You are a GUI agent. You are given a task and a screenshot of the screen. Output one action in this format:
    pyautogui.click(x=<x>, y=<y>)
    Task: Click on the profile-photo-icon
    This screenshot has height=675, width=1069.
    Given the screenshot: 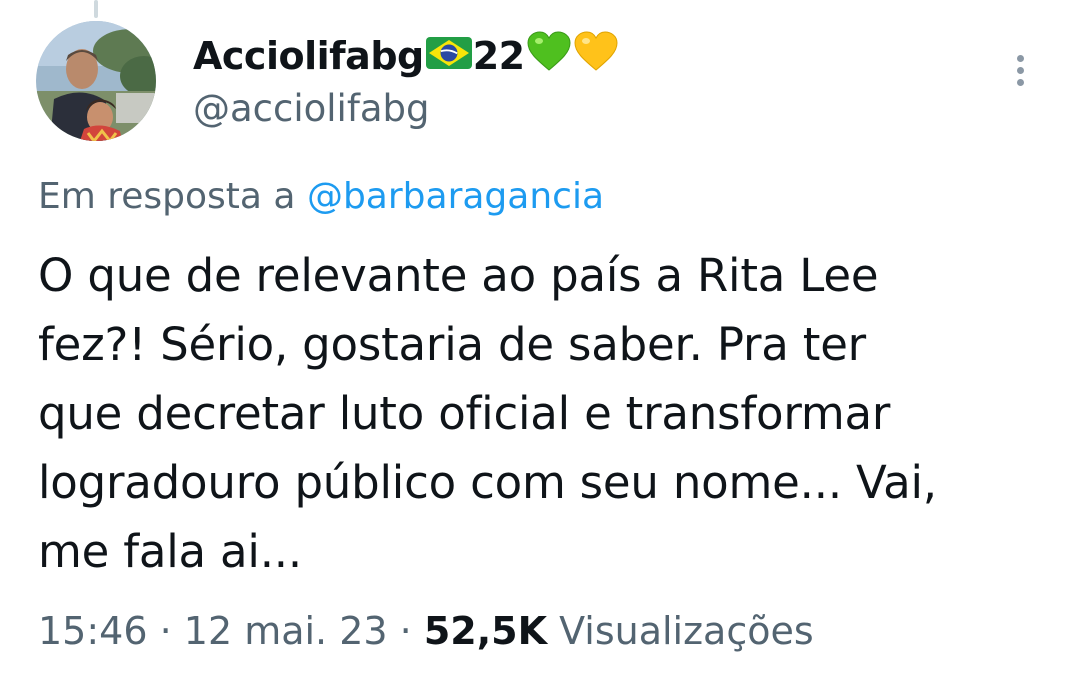 What is the action you would take?
    pyautogui.click(x=96, y=81)
    